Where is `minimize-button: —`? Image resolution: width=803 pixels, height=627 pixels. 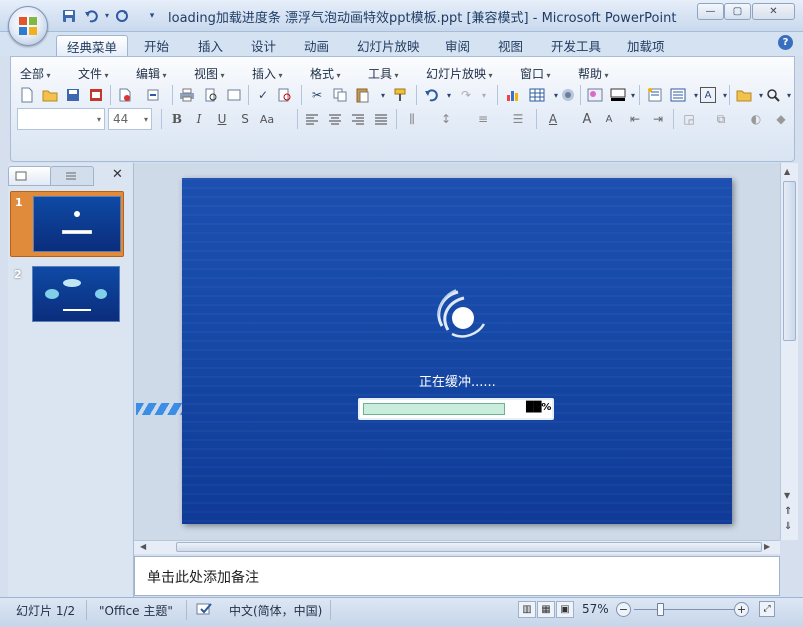
minimize-button: — is located at coordinates (710, 11).